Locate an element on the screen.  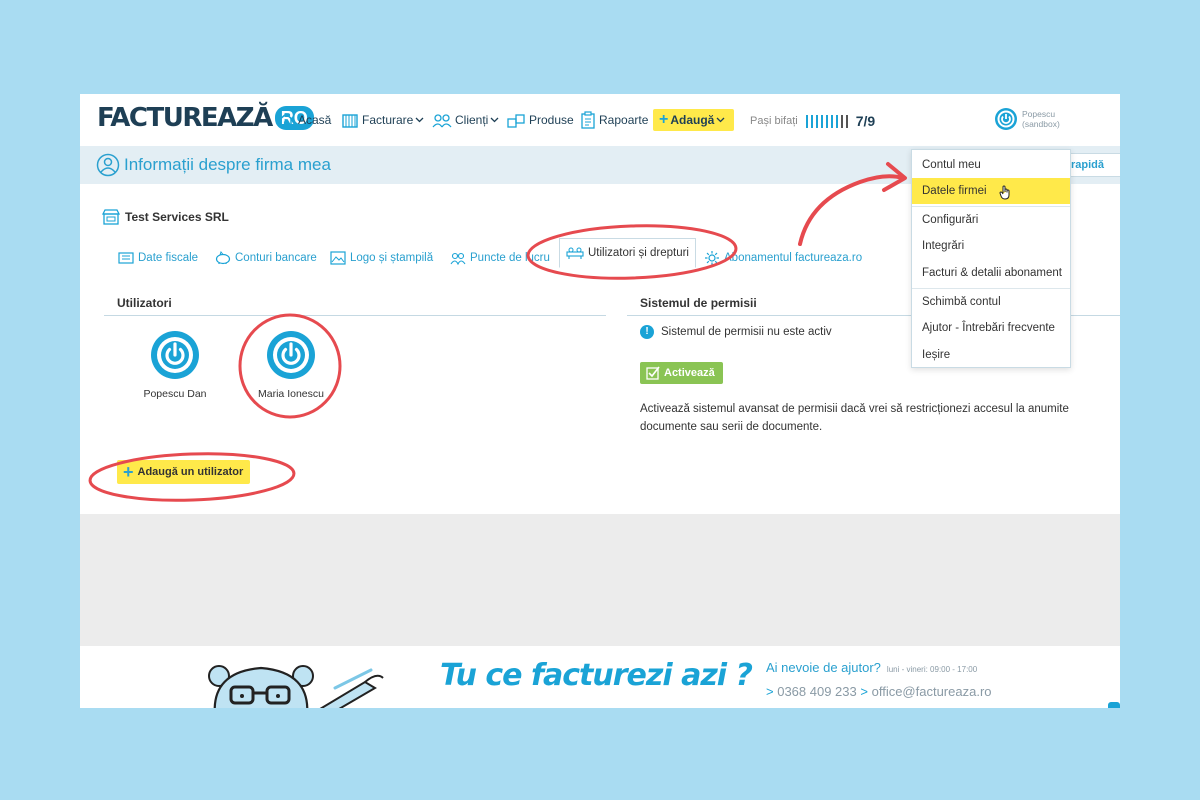
tab-work-points: Puncte de lucru is located at coordinates (500, 258).